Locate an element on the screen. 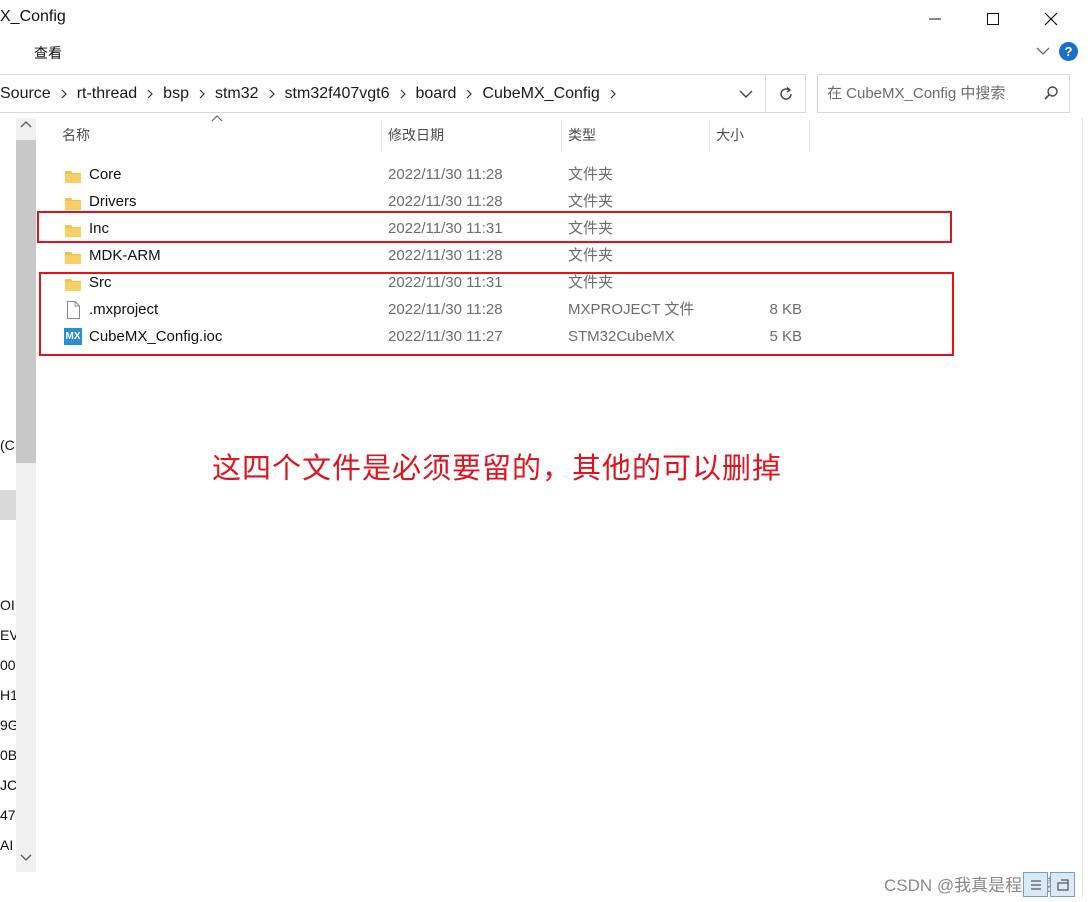  breadcrumb-item: board is located at coordinates (436, 94).